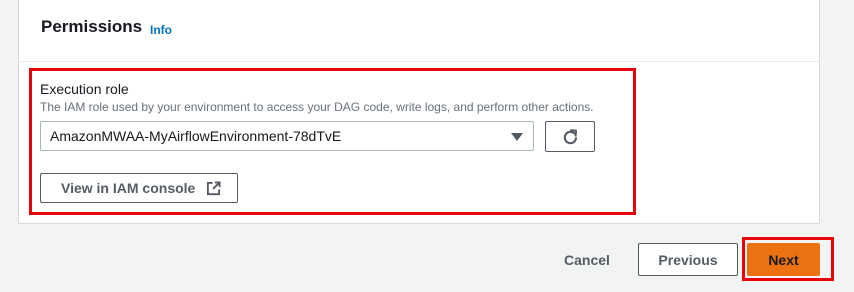 This screenshot has height=292, width=854. Describe the element at coordinates (161, 30) in the screenshot. I see `info-link: Info` at that location.